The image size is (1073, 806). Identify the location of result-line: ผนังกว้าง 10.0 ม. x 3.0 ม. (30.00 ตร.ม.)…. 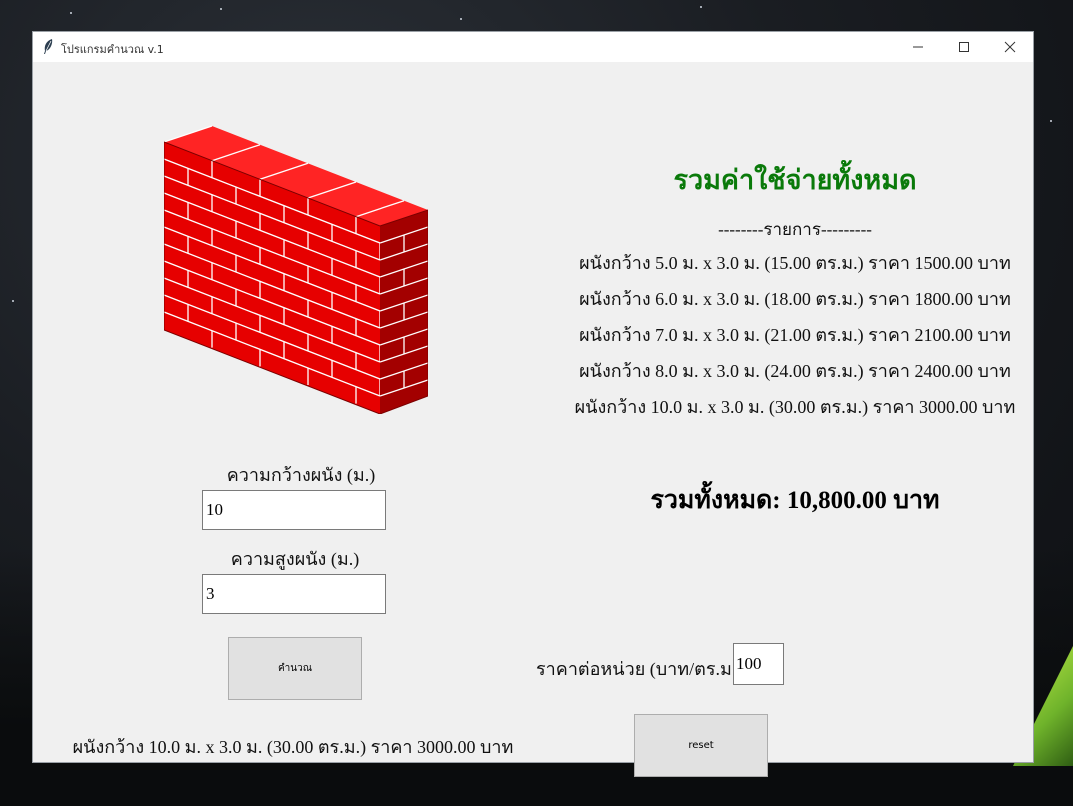
(293, 747).